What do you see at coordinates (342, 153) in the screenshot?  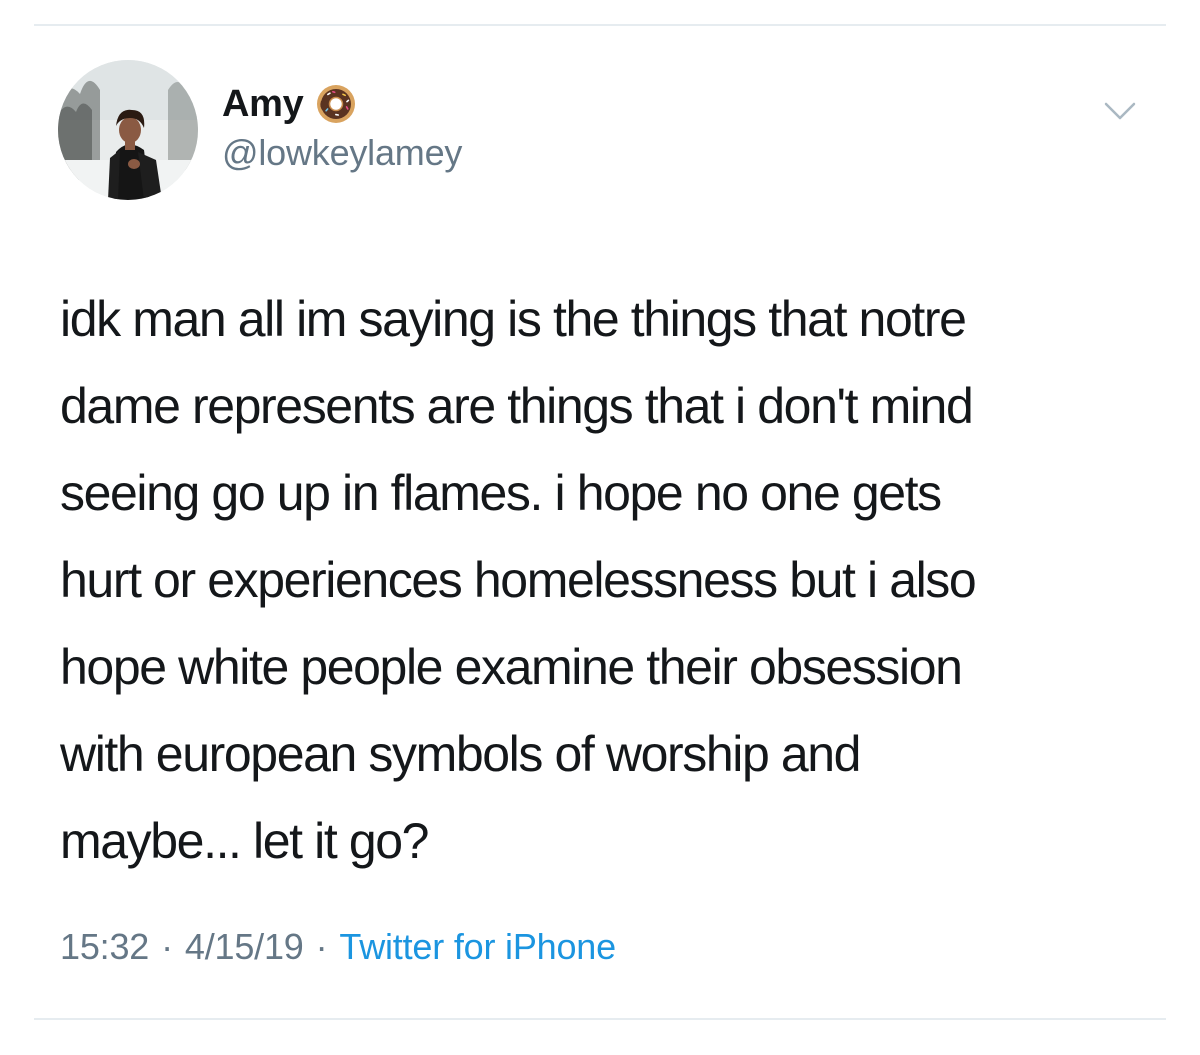 I see `author-handle: @lowkeylamey` at bounding box center [342, 153].